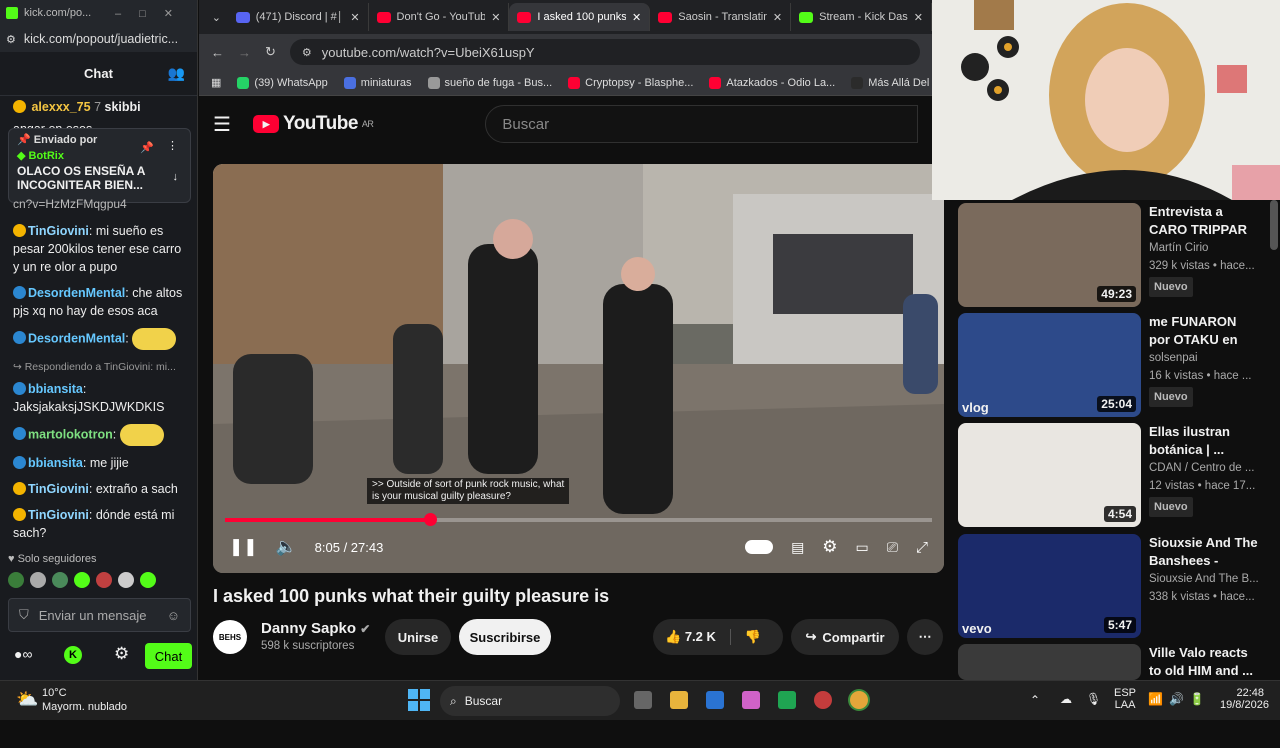 The image size is (1280, 748). What do you see at coordinates (270, 52) in the screenshot?
I see `reload-icon: ↻` at bounding box center [270, 52].